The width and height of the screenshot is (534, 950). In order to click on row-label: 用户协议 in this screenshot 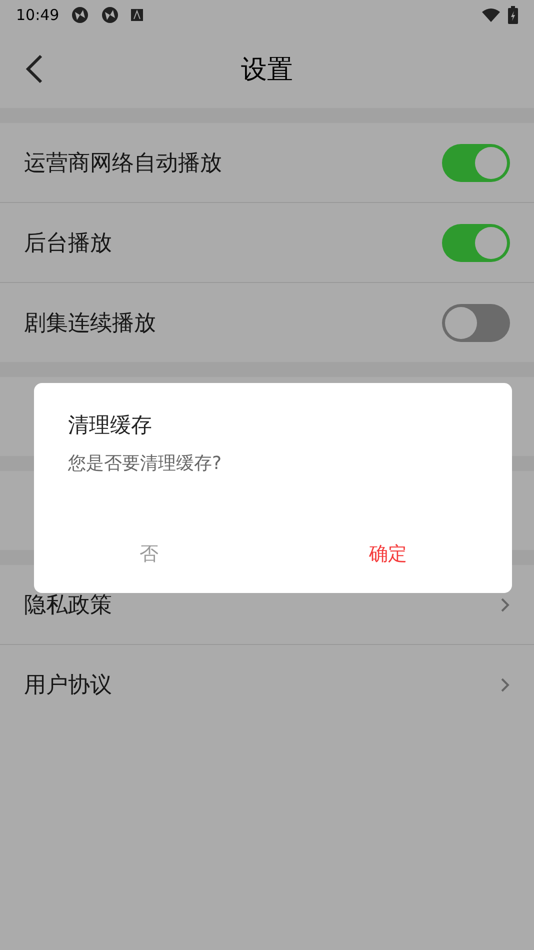, I will do `click(68, 685)`.